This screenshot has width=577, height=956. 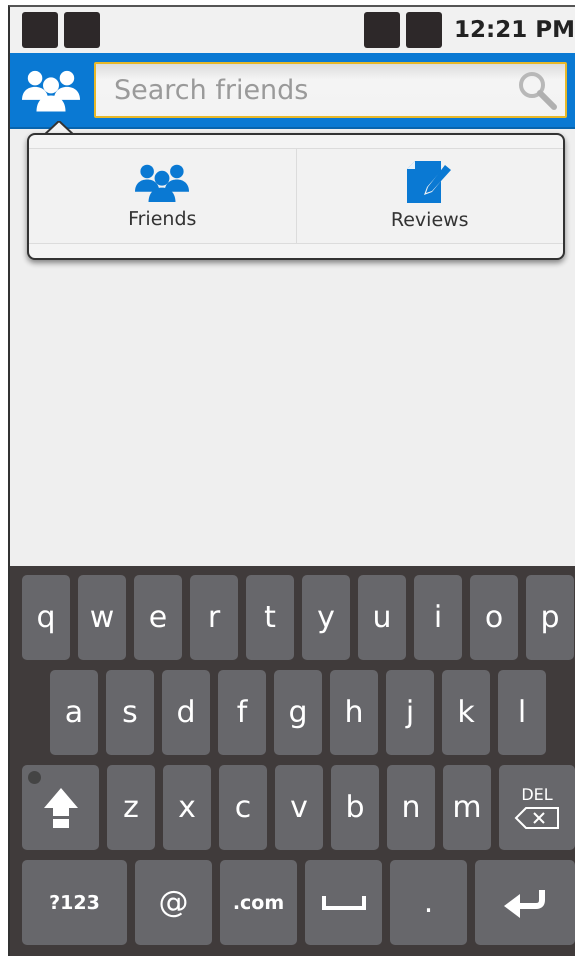 I want to click on search-icon, so click(x=537, y=90).